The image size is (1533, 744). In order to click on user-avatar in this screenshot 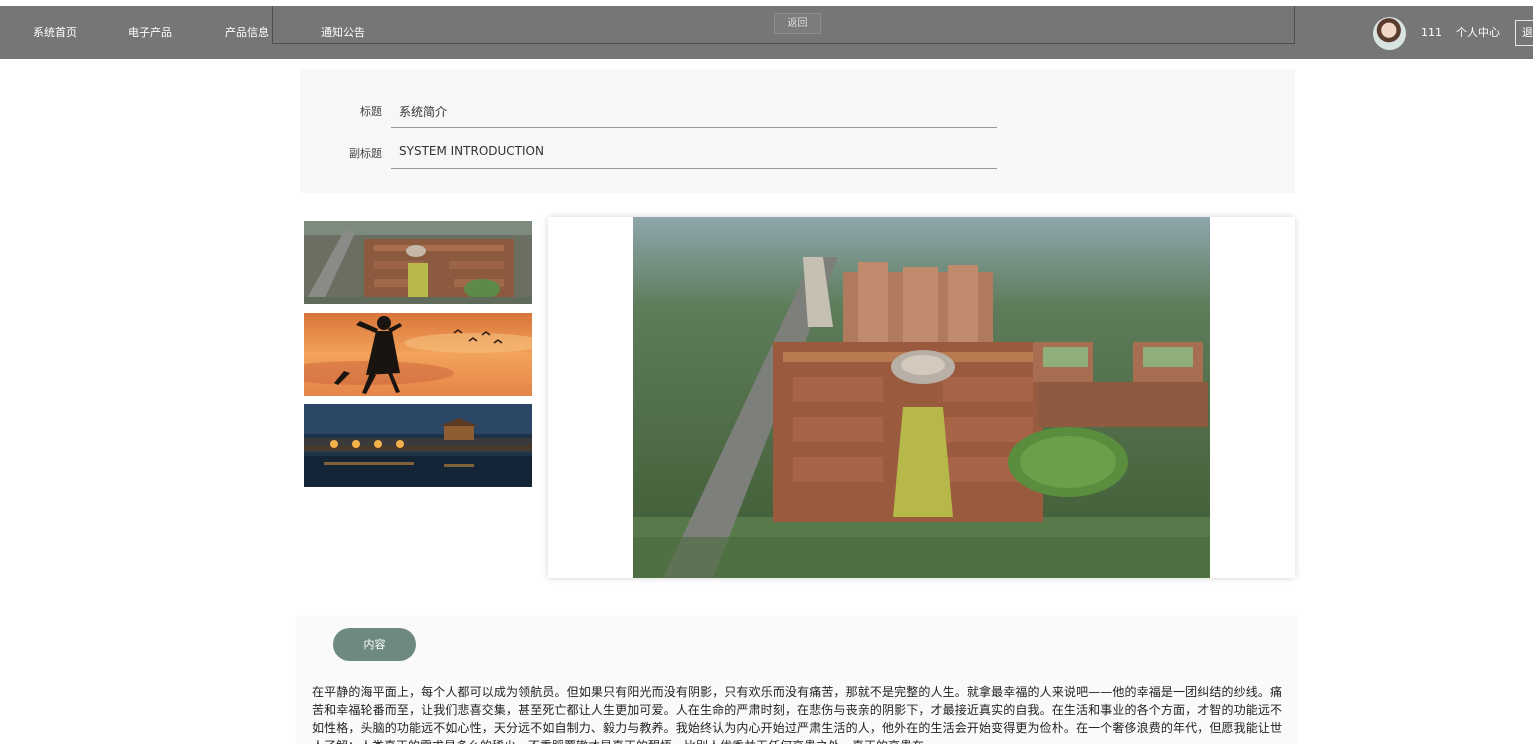, I will do `click(1389, 33)`.